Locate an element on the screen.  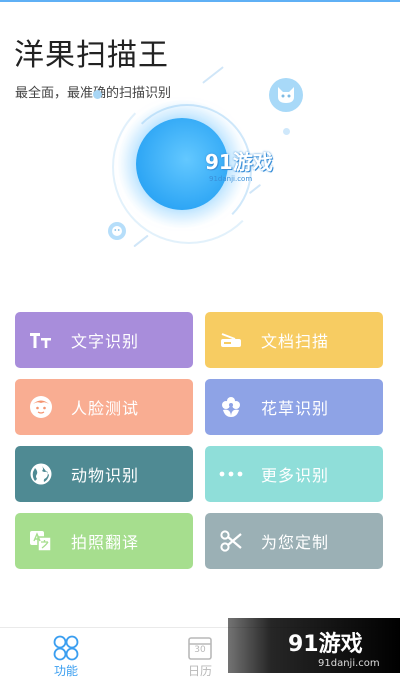
site-watermark: 91游戏 91danji.com is located at coordinates (314, 645).